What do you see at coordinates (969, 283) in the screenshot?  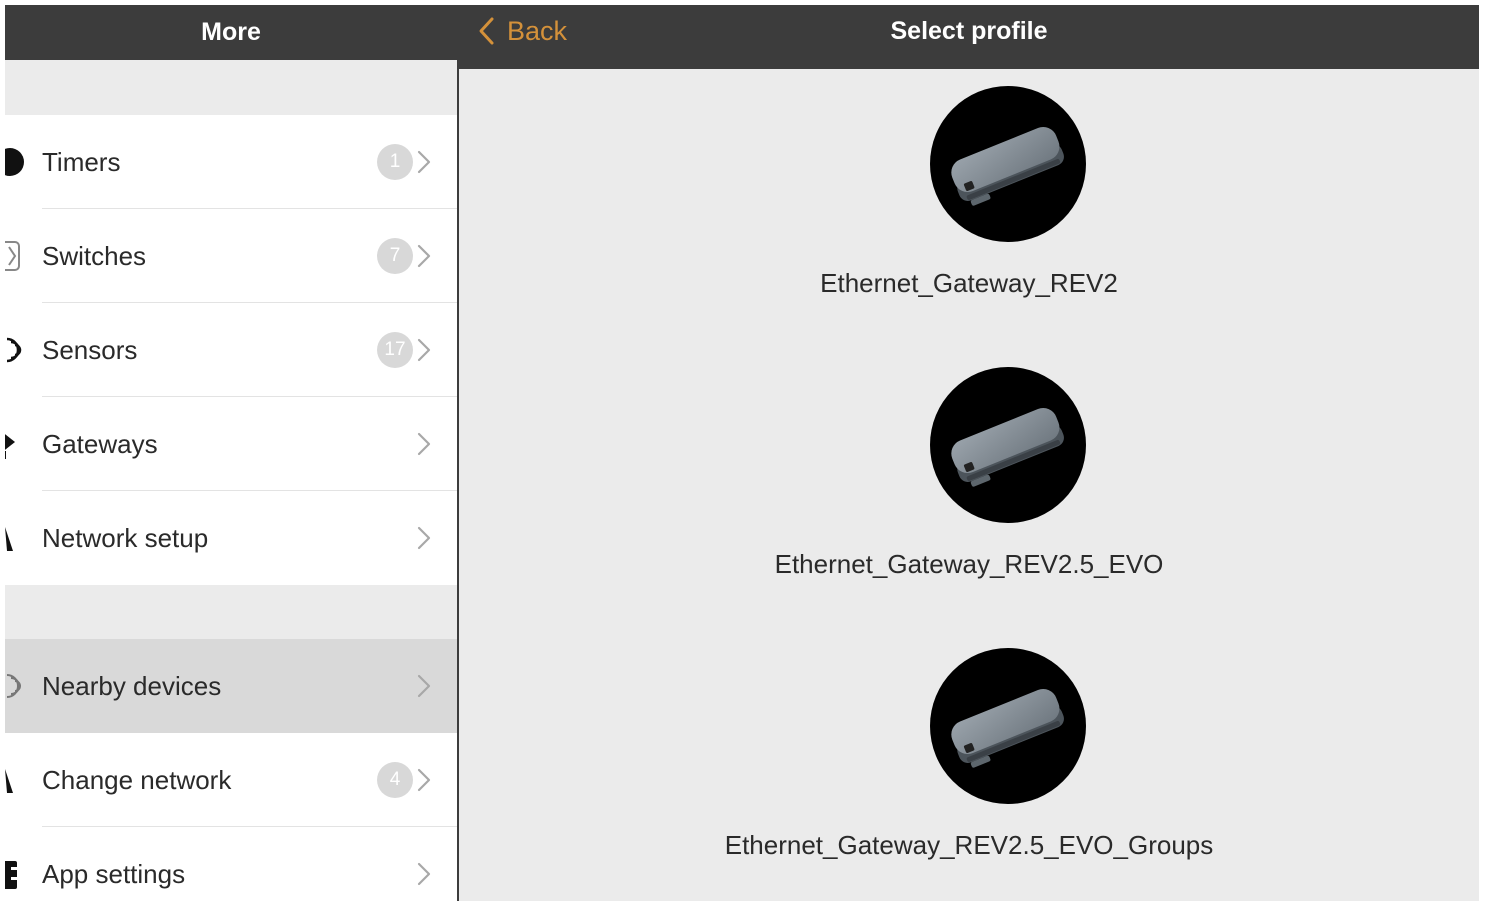 I see `profile-name: Ethernet_Gateway_REV2` at bounding box center [969, 283].